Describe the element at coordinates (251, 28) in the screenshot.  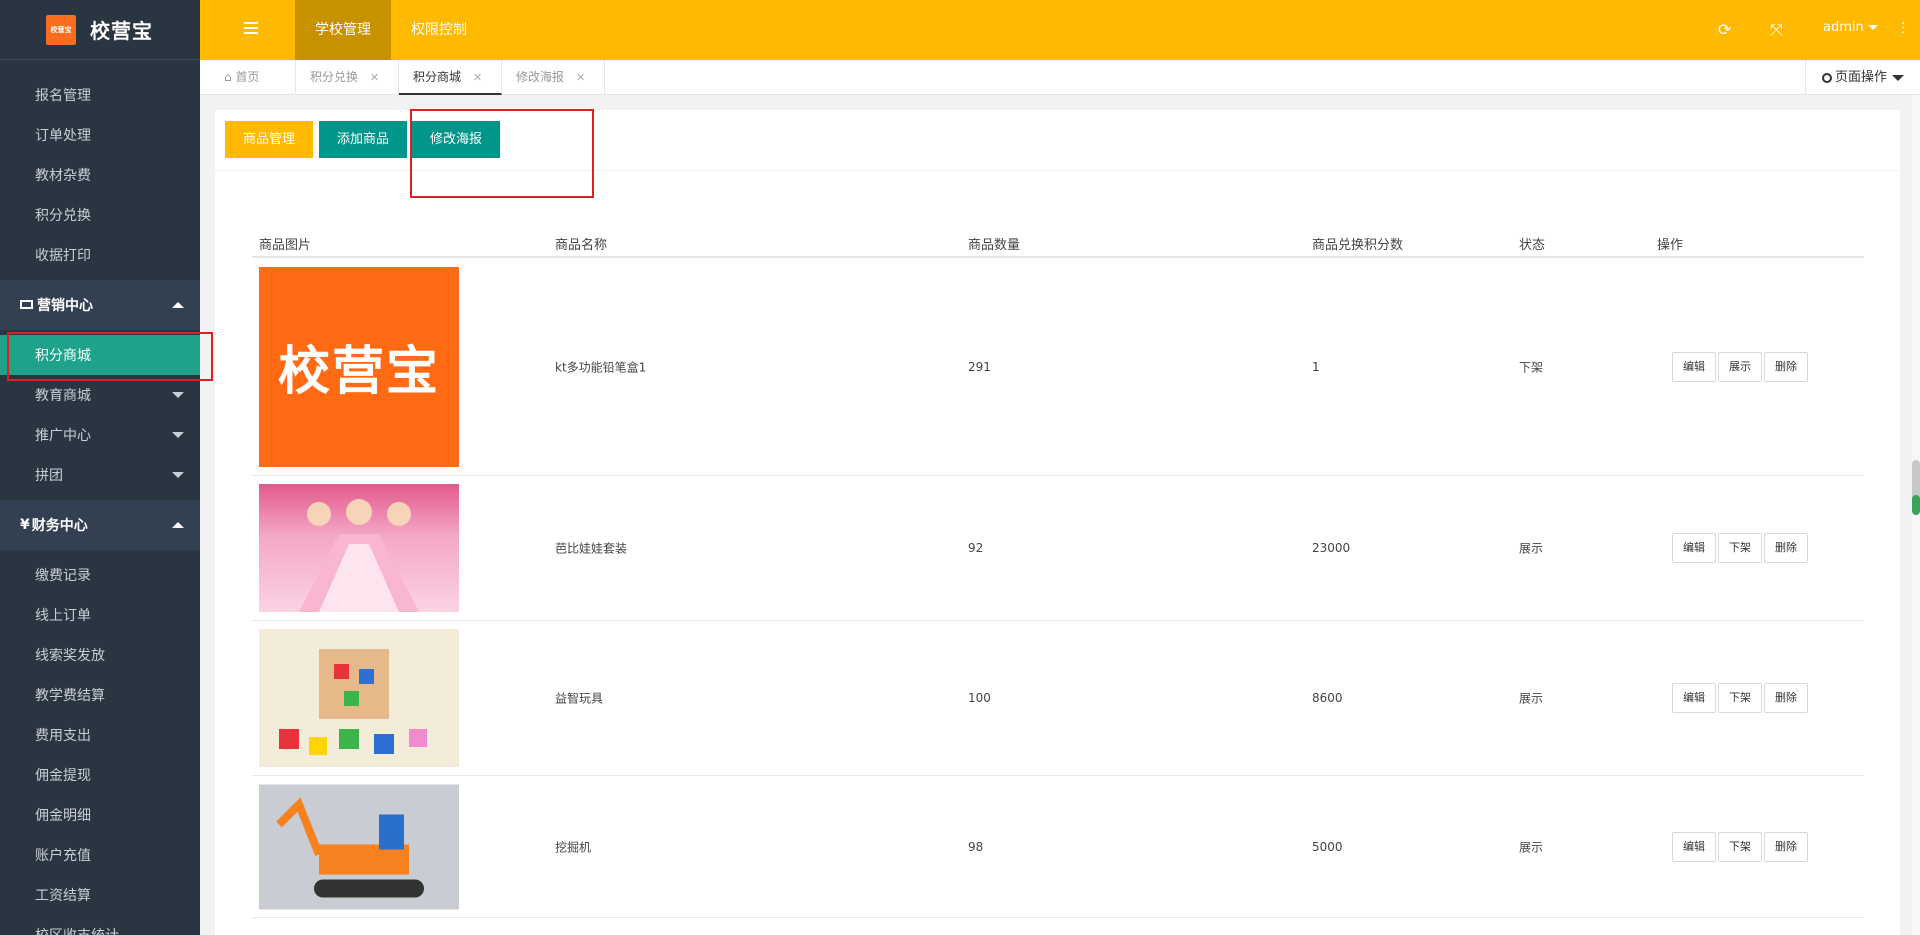
I see `menu-toggle-icon` at that location.